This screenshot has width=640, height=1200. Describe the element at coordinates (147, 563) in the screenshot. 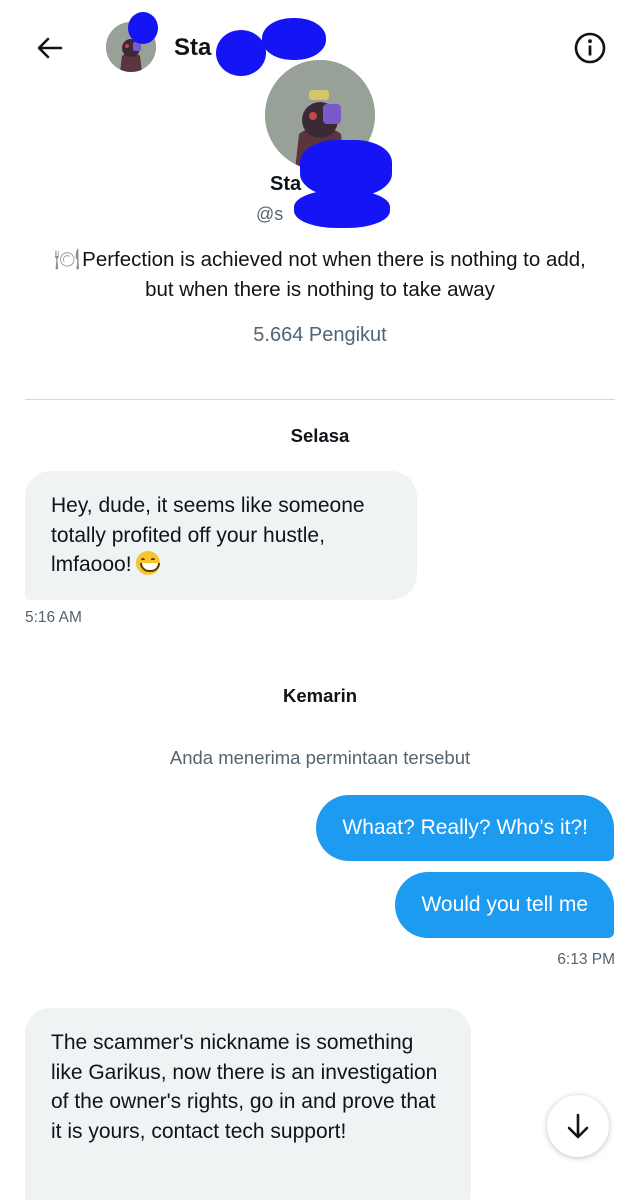

I see `grinning-squinting-face-emoji` at that location.